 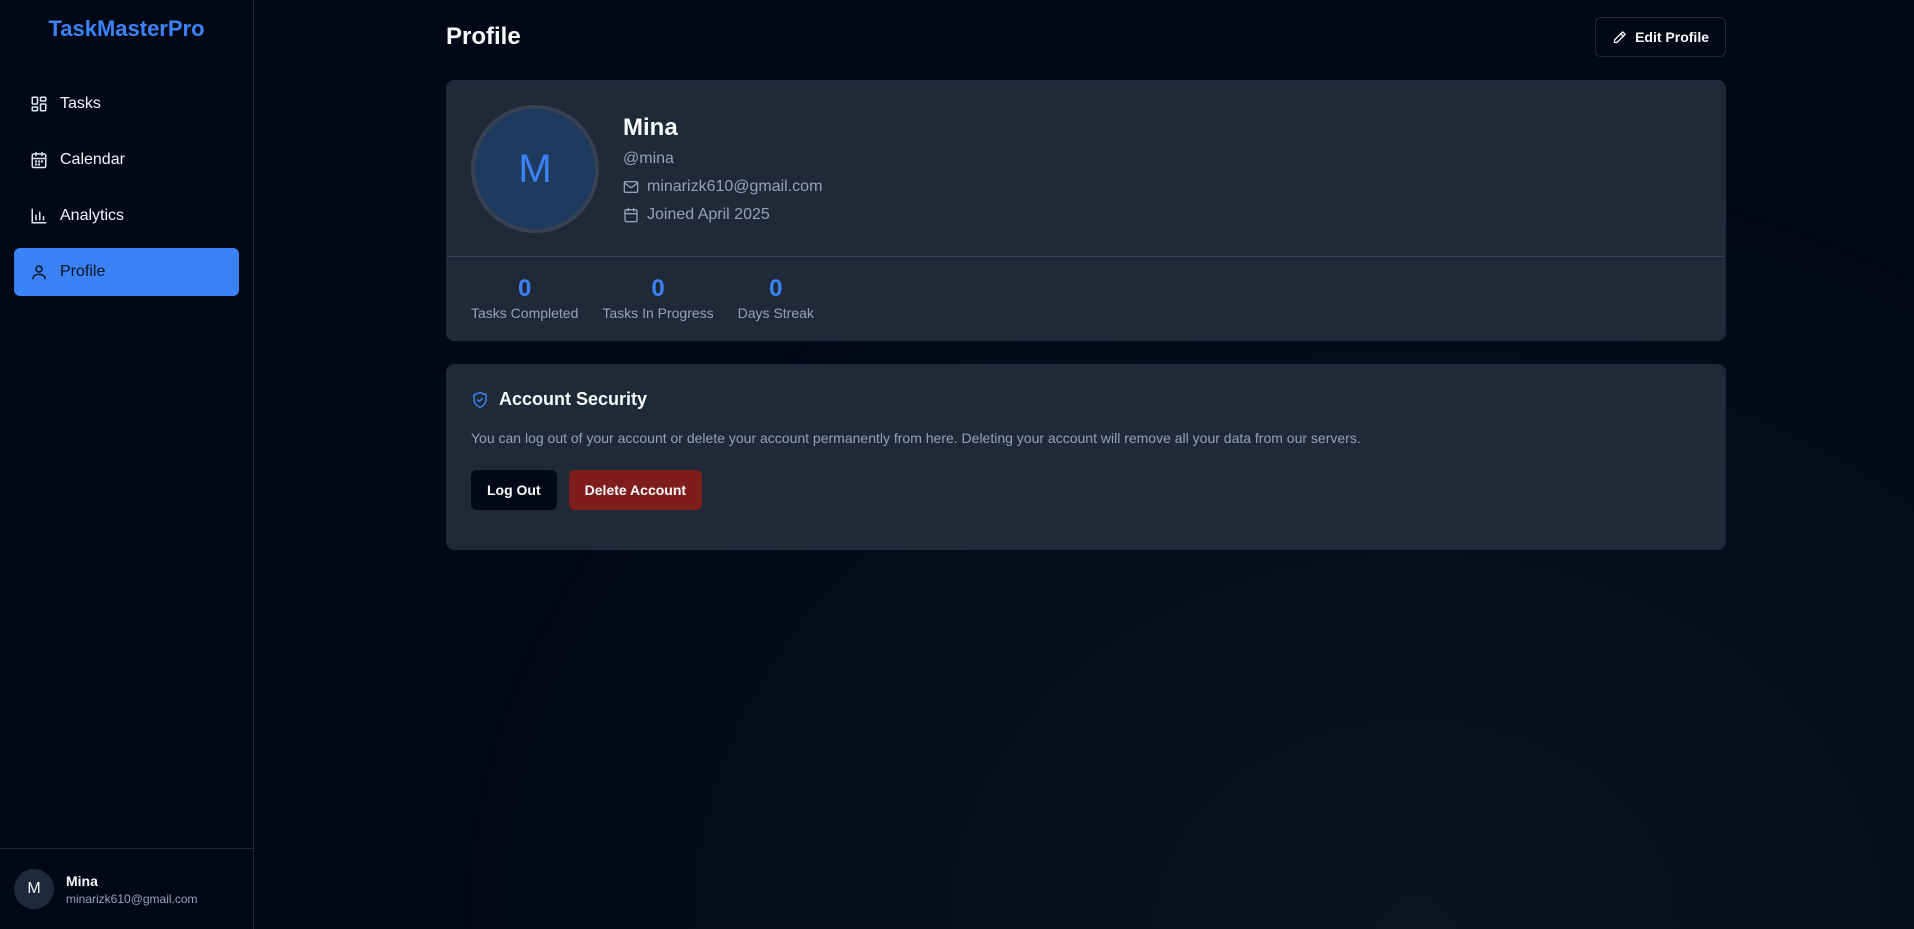 What do you see at coordinates (631, 187) in the screenshot?
I see `mail-icon` at bounding box center [631, 187].